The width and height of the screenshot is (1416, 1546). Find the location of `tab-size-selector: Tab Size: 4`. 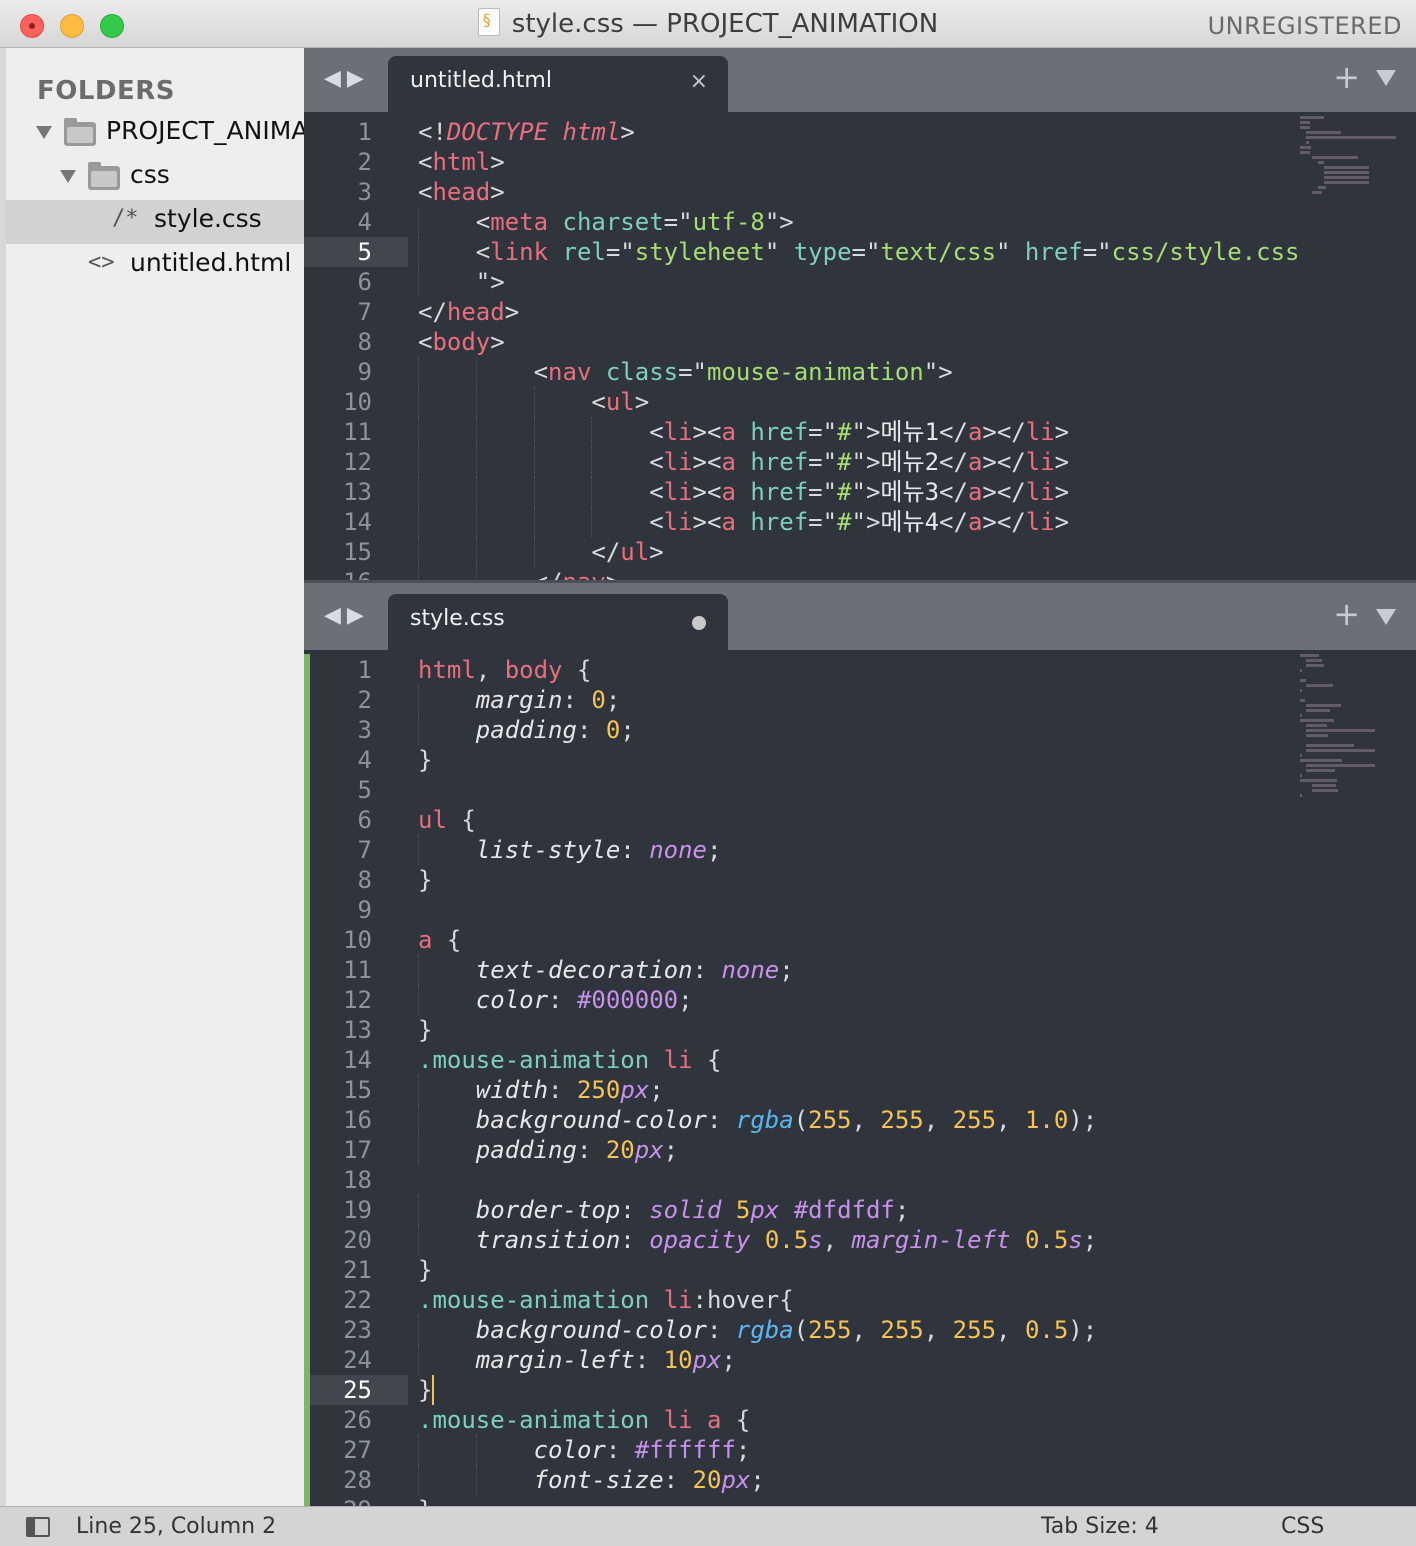

tab-size-selector: Tab Size: 4 is located at coordinates (1100, 1526).